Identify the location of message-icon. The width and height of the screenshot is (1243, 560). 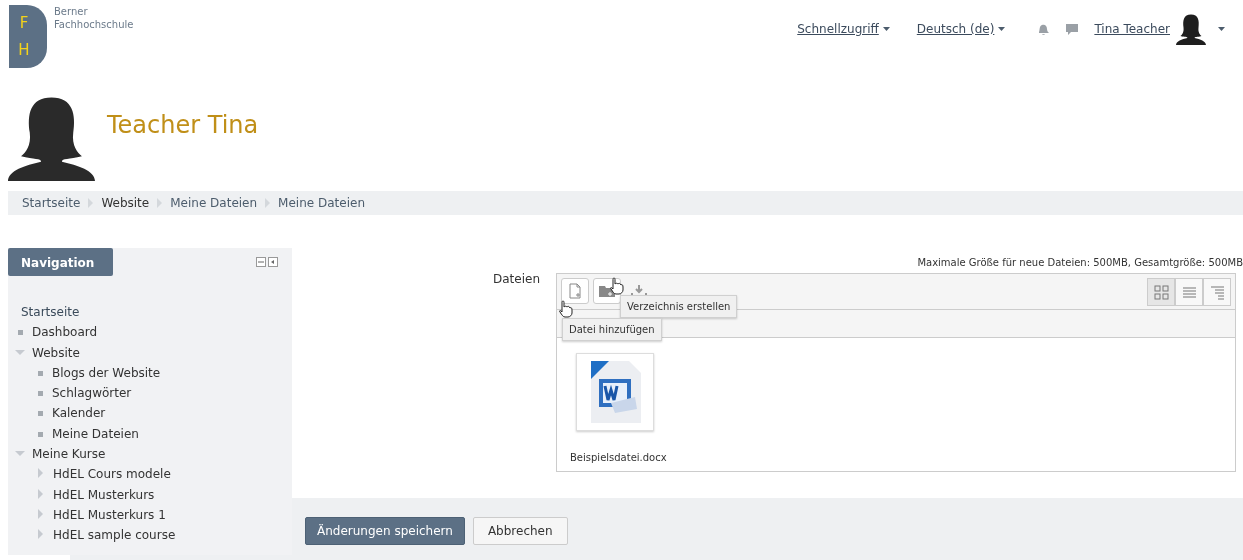
(1072, 29).